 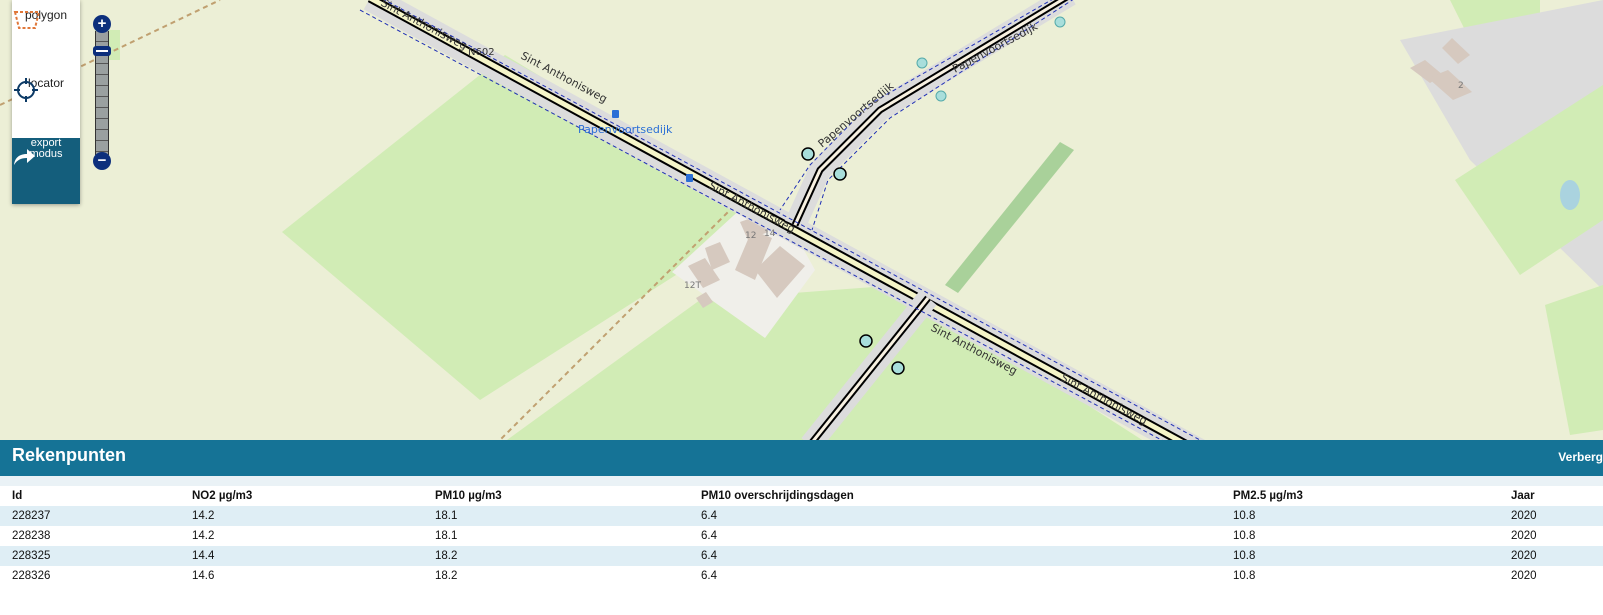 What do you see at coordinates (31, 536) in the screenshot?
I see `table-cell: 228238` at bounding box center [31, 536].